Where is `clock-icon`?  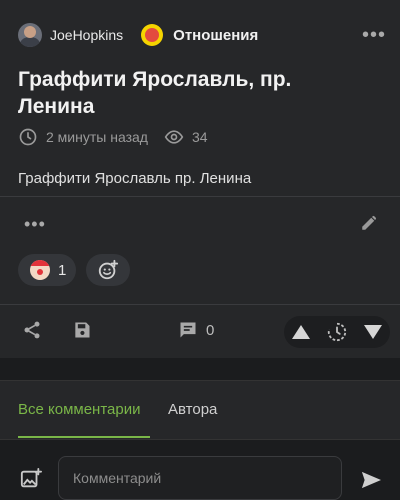
clock-icon is located at coordinates (28, 137).